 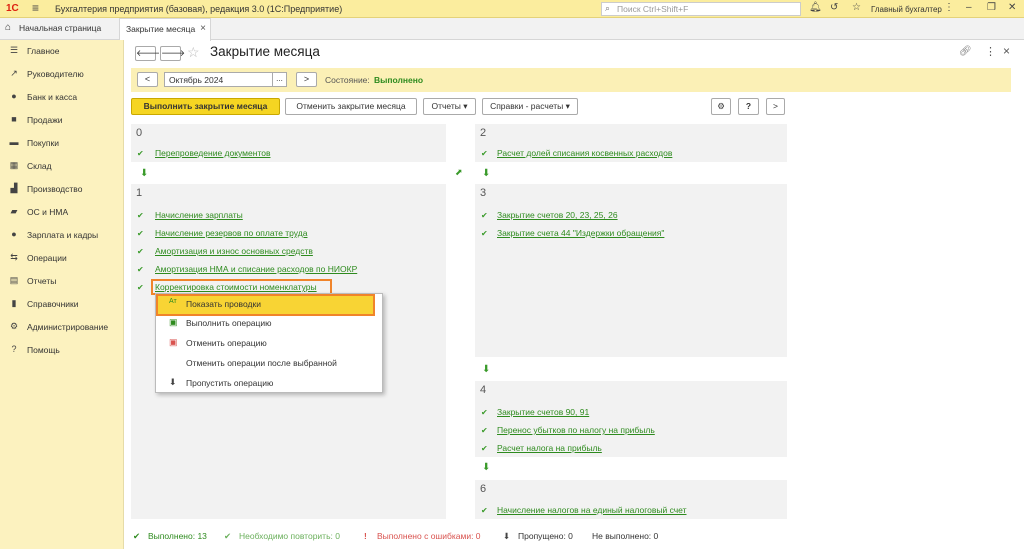 What do you see at coordinates (68, 327) in the screenshot?
I see `sidebar-item-label: Администрирование` at bounding box center [68, 327].